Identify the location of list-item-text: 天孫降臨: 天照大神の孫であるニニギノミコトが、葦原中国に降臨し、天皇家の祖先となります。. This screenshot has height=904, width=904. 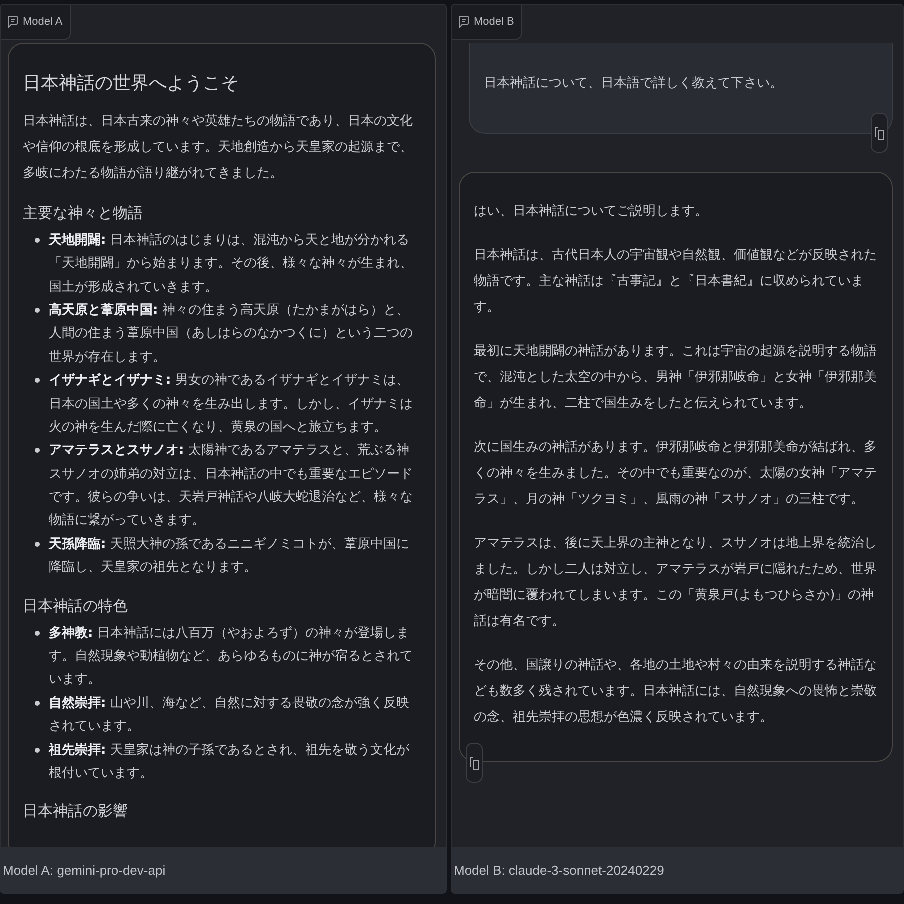
(229, 557).